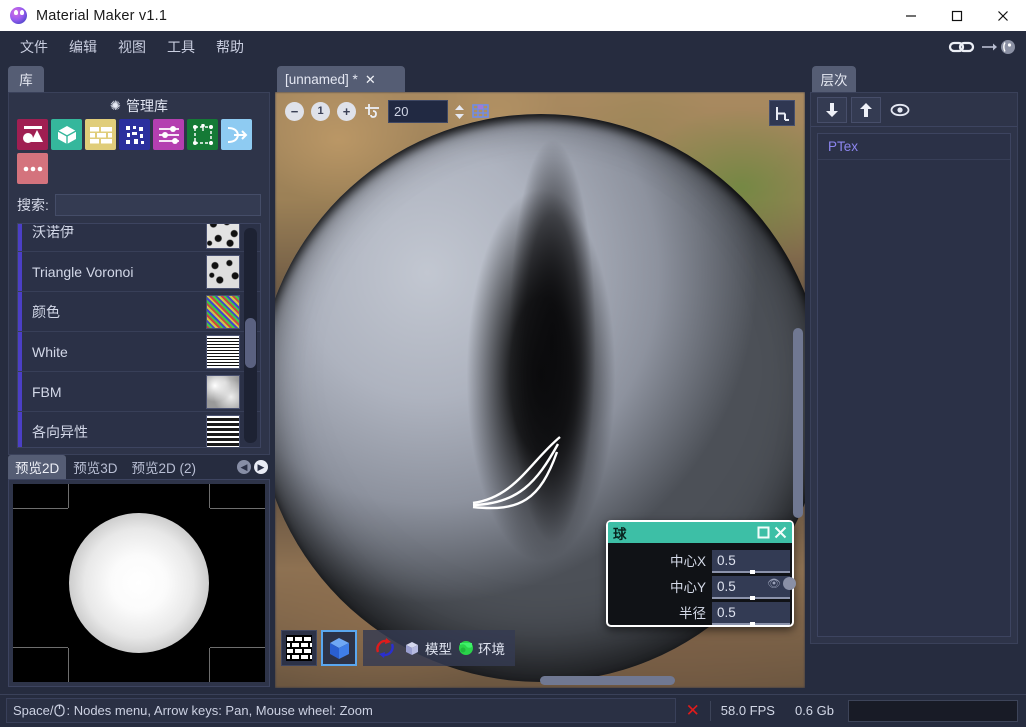 The height and width of the screenshot is (727, 1026). What do you see at coordinates (139, 392) in the screenshot?
I see `list-item: FBM` at bounding box center [139, 392].